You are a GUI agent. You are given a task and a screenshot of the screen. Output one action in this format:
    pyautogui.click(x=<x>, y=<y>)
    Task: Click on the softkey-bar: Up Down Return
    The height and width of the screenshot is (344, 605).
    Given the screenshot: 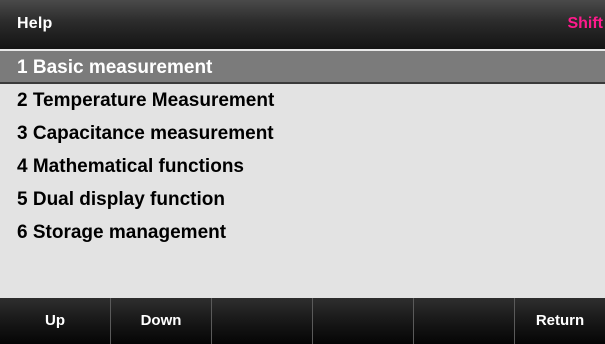 What is the action you would take?
    pyautogui.click(x=302, y=321)
    